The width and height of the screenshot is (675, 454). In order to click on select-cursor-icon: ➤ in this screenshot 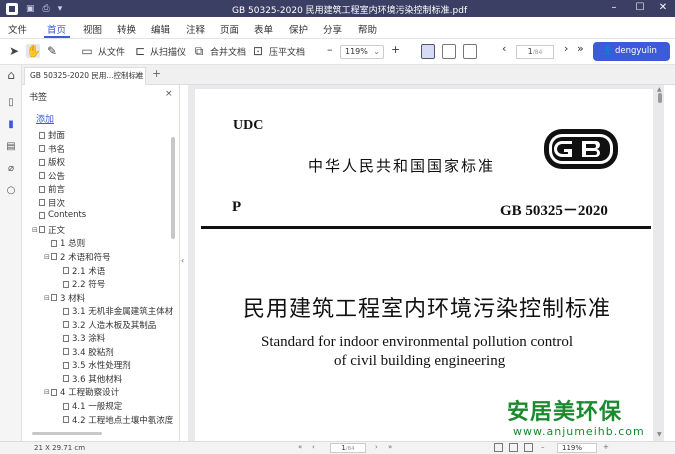, I will do `click(14, 51)`.